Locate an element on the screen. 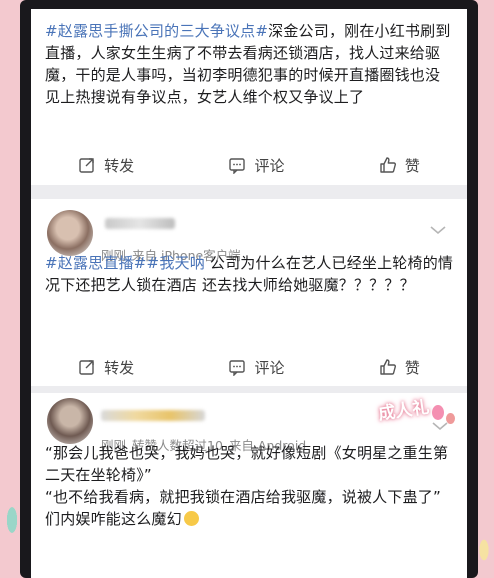 The width and height of the screenshot is (494, 578). comment-line: 们内娱咋能这么魔幻 is located at coordinates (250, 519).